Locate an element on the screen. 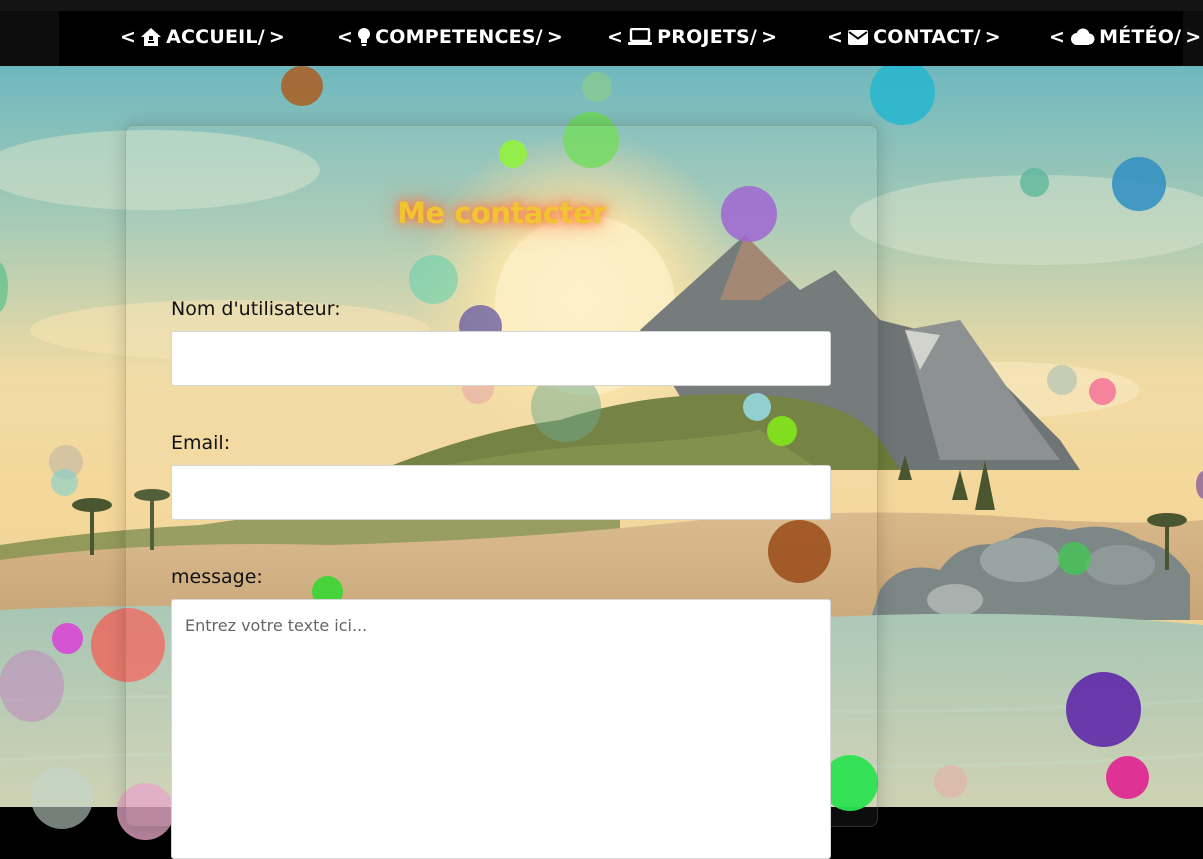  home-icon is located at coordinates (151, 37).